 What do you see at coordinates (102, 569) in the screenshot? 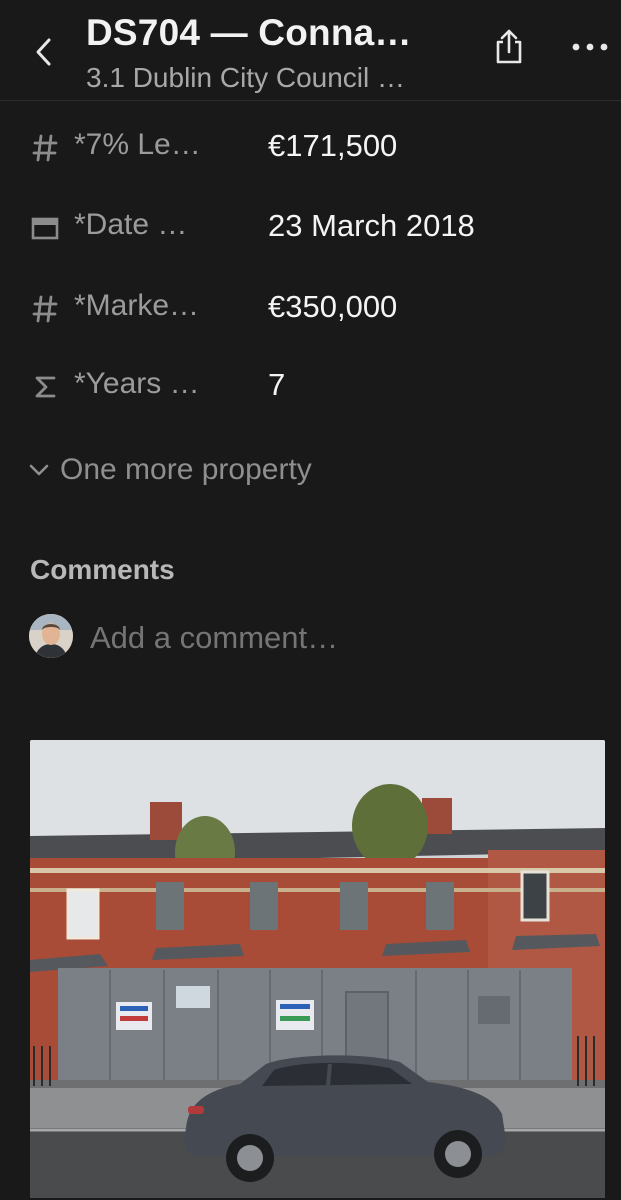
I see `comments-heading: Comments` at bounding box center [102, 569].